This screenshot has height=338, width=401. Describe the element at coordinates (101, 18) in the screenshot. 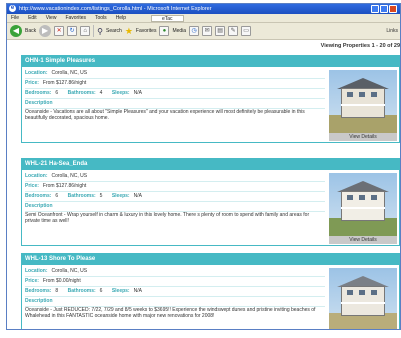

I see `menu-tools: Tools` at that location.